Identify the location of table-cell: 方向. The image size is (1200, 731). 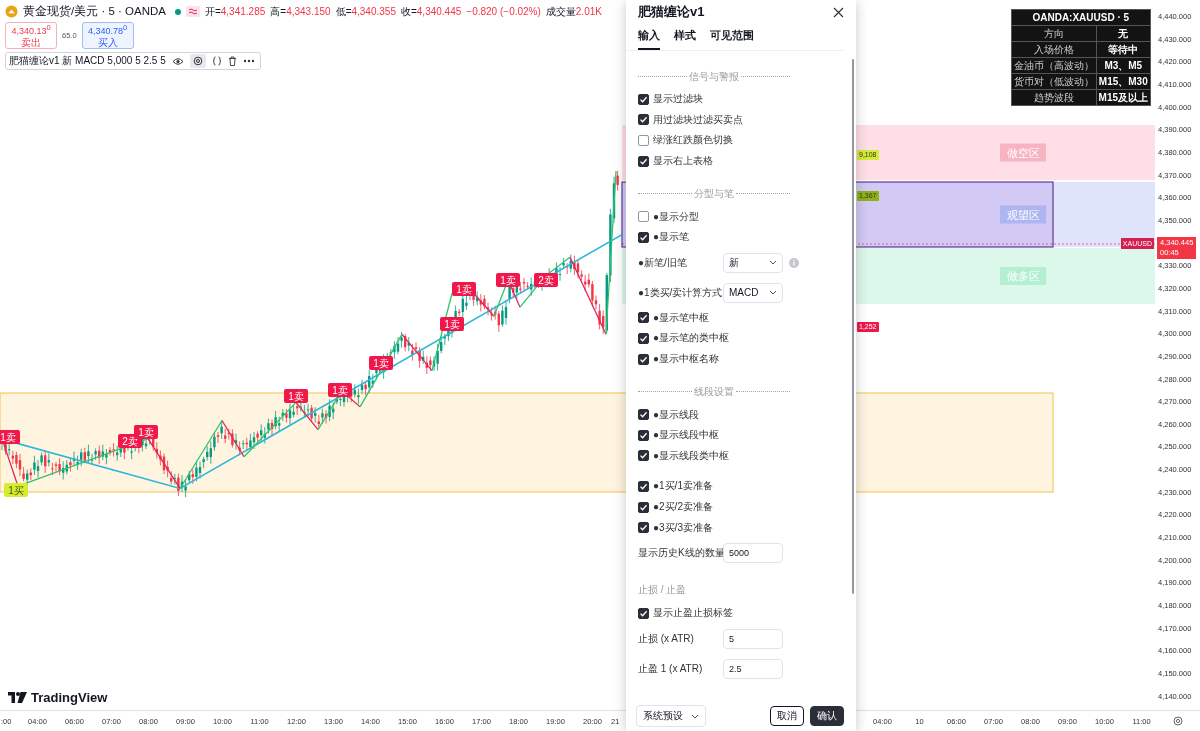
(1054, 33).